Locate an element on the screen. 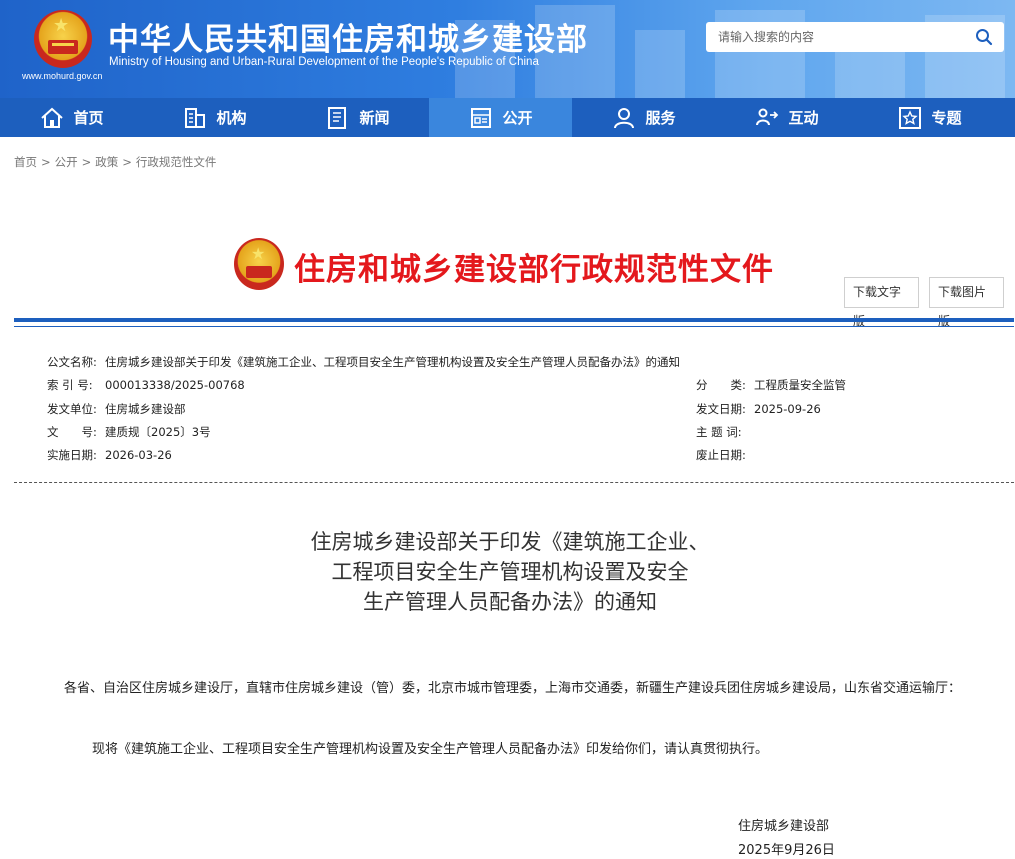 Image resolution: width=1015 pixels, height=859 pixels. meta-category: 分 类: 工程质量安全监管 is located at coordinates (771, 385).